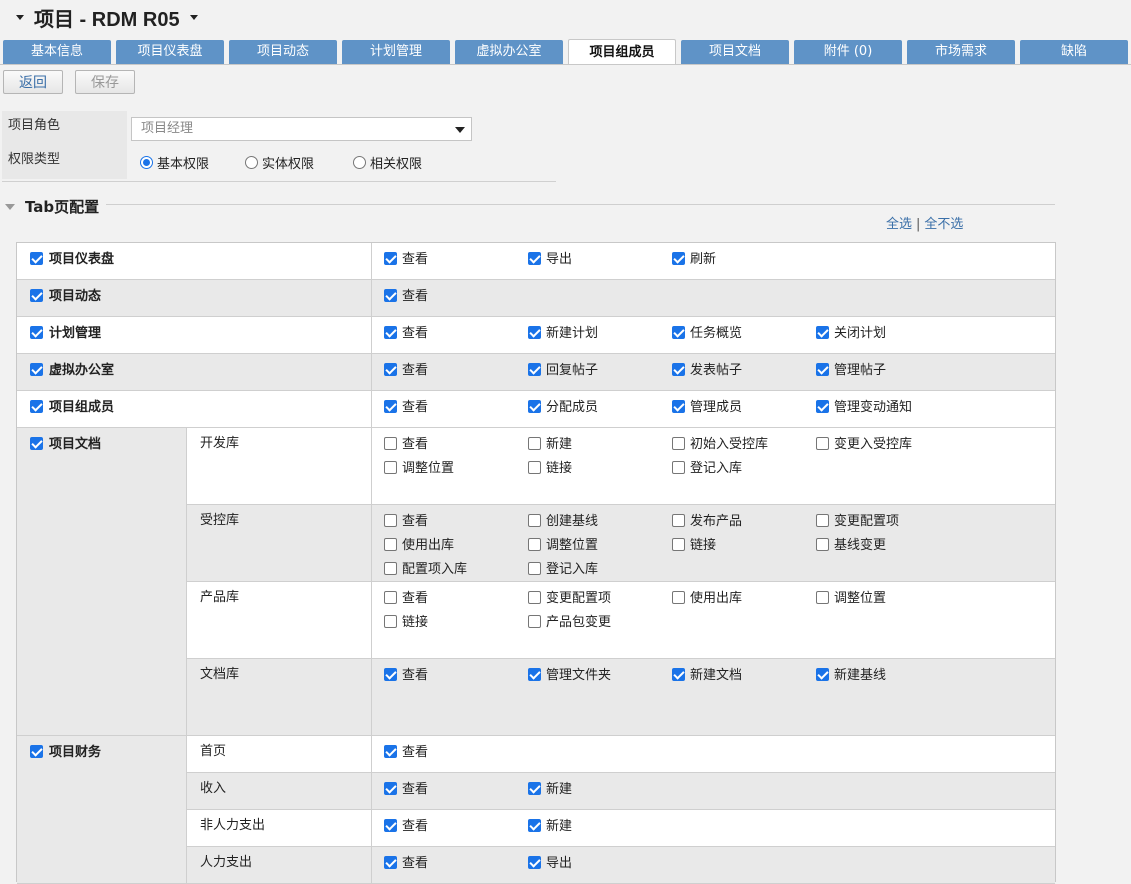 Image resolution: width=1131 pixels, height=884 pixels. Describe the element at coordinates (572, 333) in the screenshot. I see `perm-label: 新建计划` at that location.